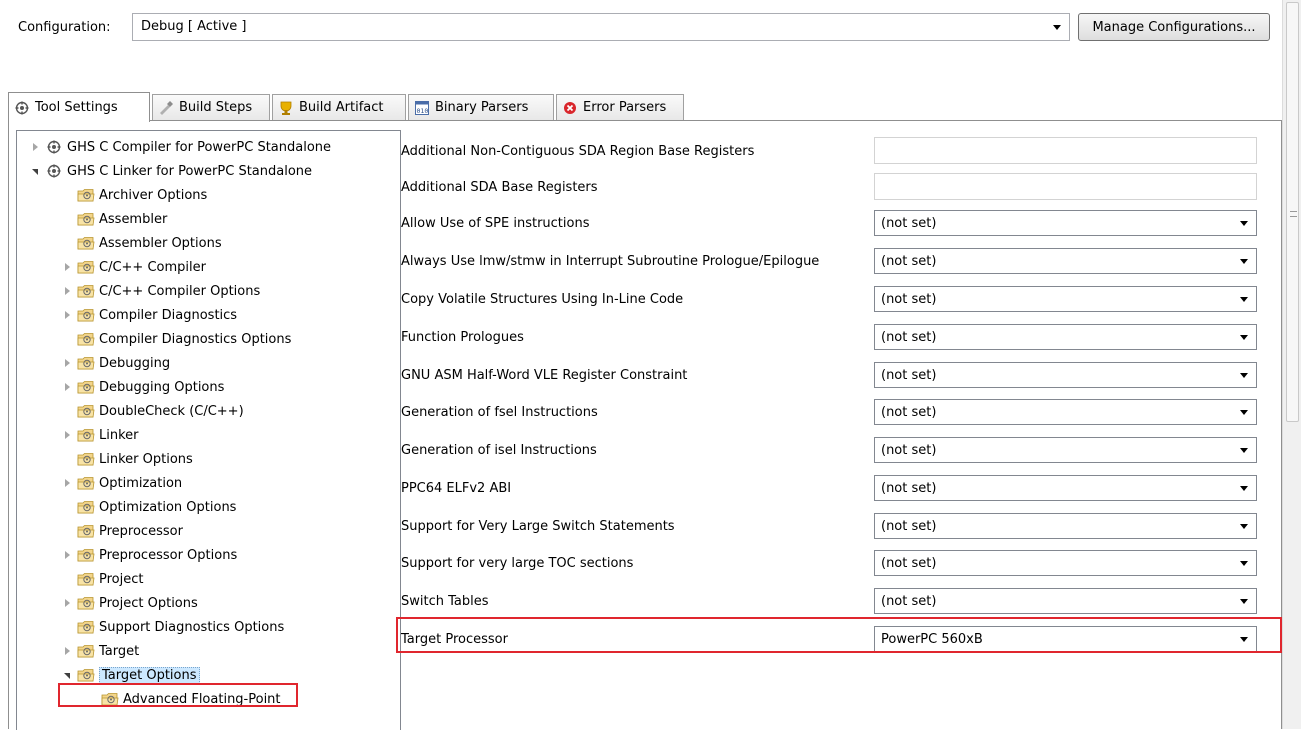 The image size is (1301, 730). I want to click on tree-item: C/C++ Compiler Options, so click(160, 291).